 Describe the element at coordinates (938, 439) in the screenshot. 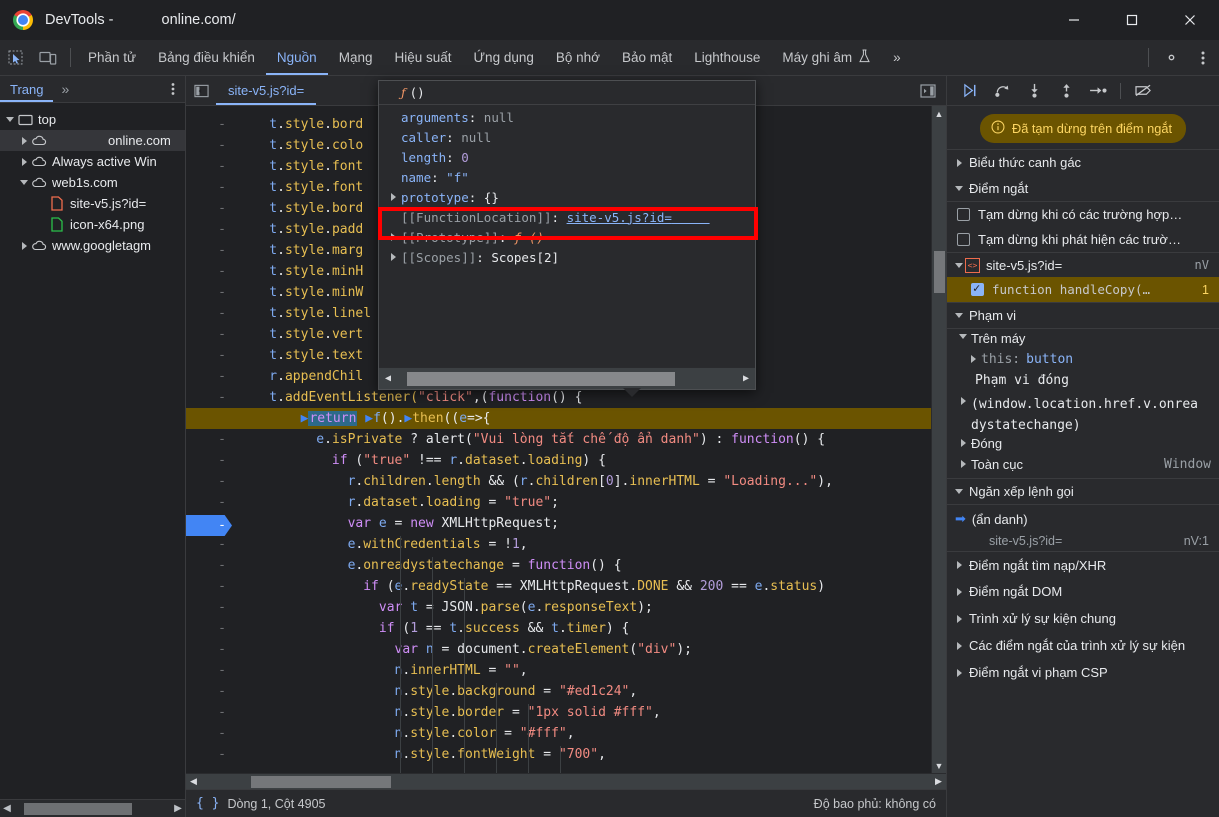

I see `editor-vertical-scrollbar: ▲ ▼` at that location.